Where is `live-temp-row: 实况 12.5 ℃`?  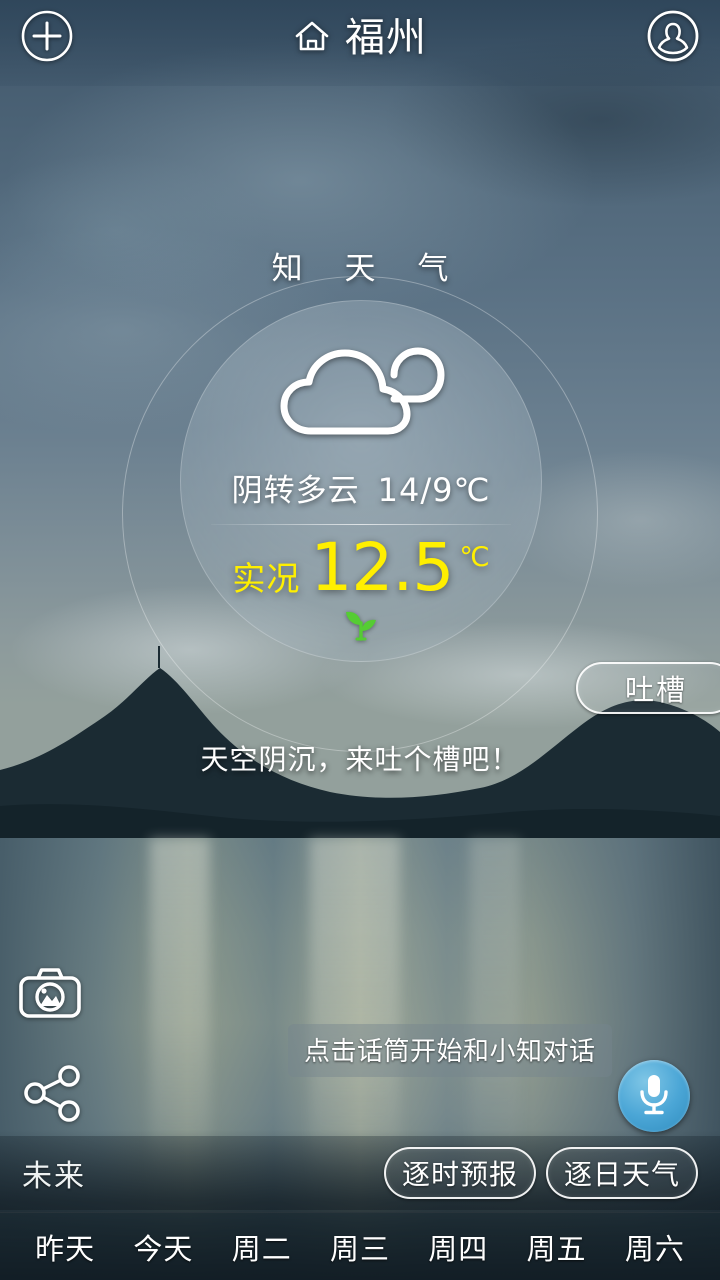
live-temp-row: 实况 12.5 ℃ is located at coordinates (360, 568).